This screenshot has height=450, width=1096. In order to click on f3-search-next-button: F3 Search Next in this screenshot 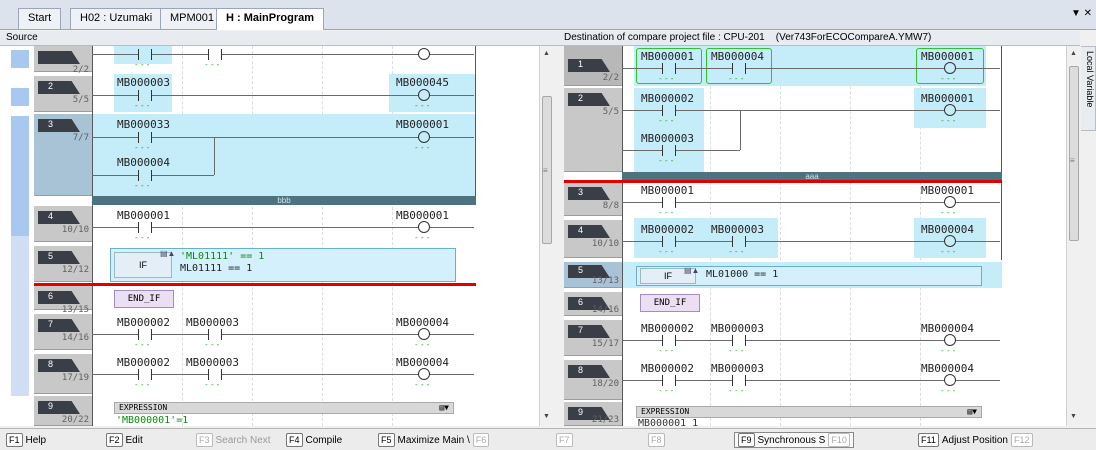, I will do `click(233, 440)`.